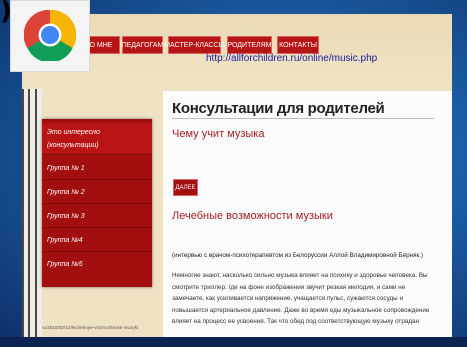 The height and width of the screenshot is (347, 467). Describe the element at coordinates (97, 240) in the screenshot. I see `sidebar-item-group-4: Группа №4` at that location.